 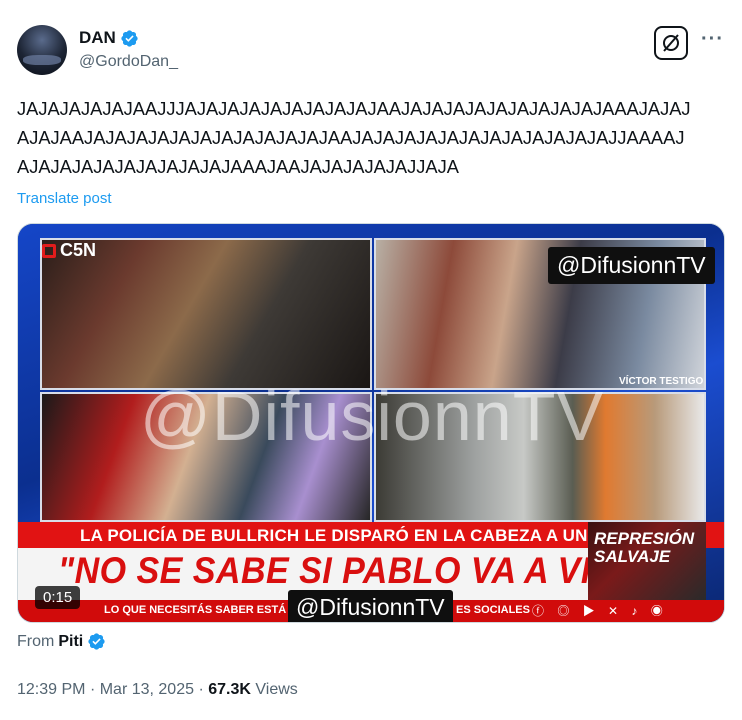 What do you see at coordinates (211, 610) in the screenshot?
I see `ticker-text-left: LO QUE NECESITÁS SABER ESTÁ EN W` at bounding box center [211, 610].